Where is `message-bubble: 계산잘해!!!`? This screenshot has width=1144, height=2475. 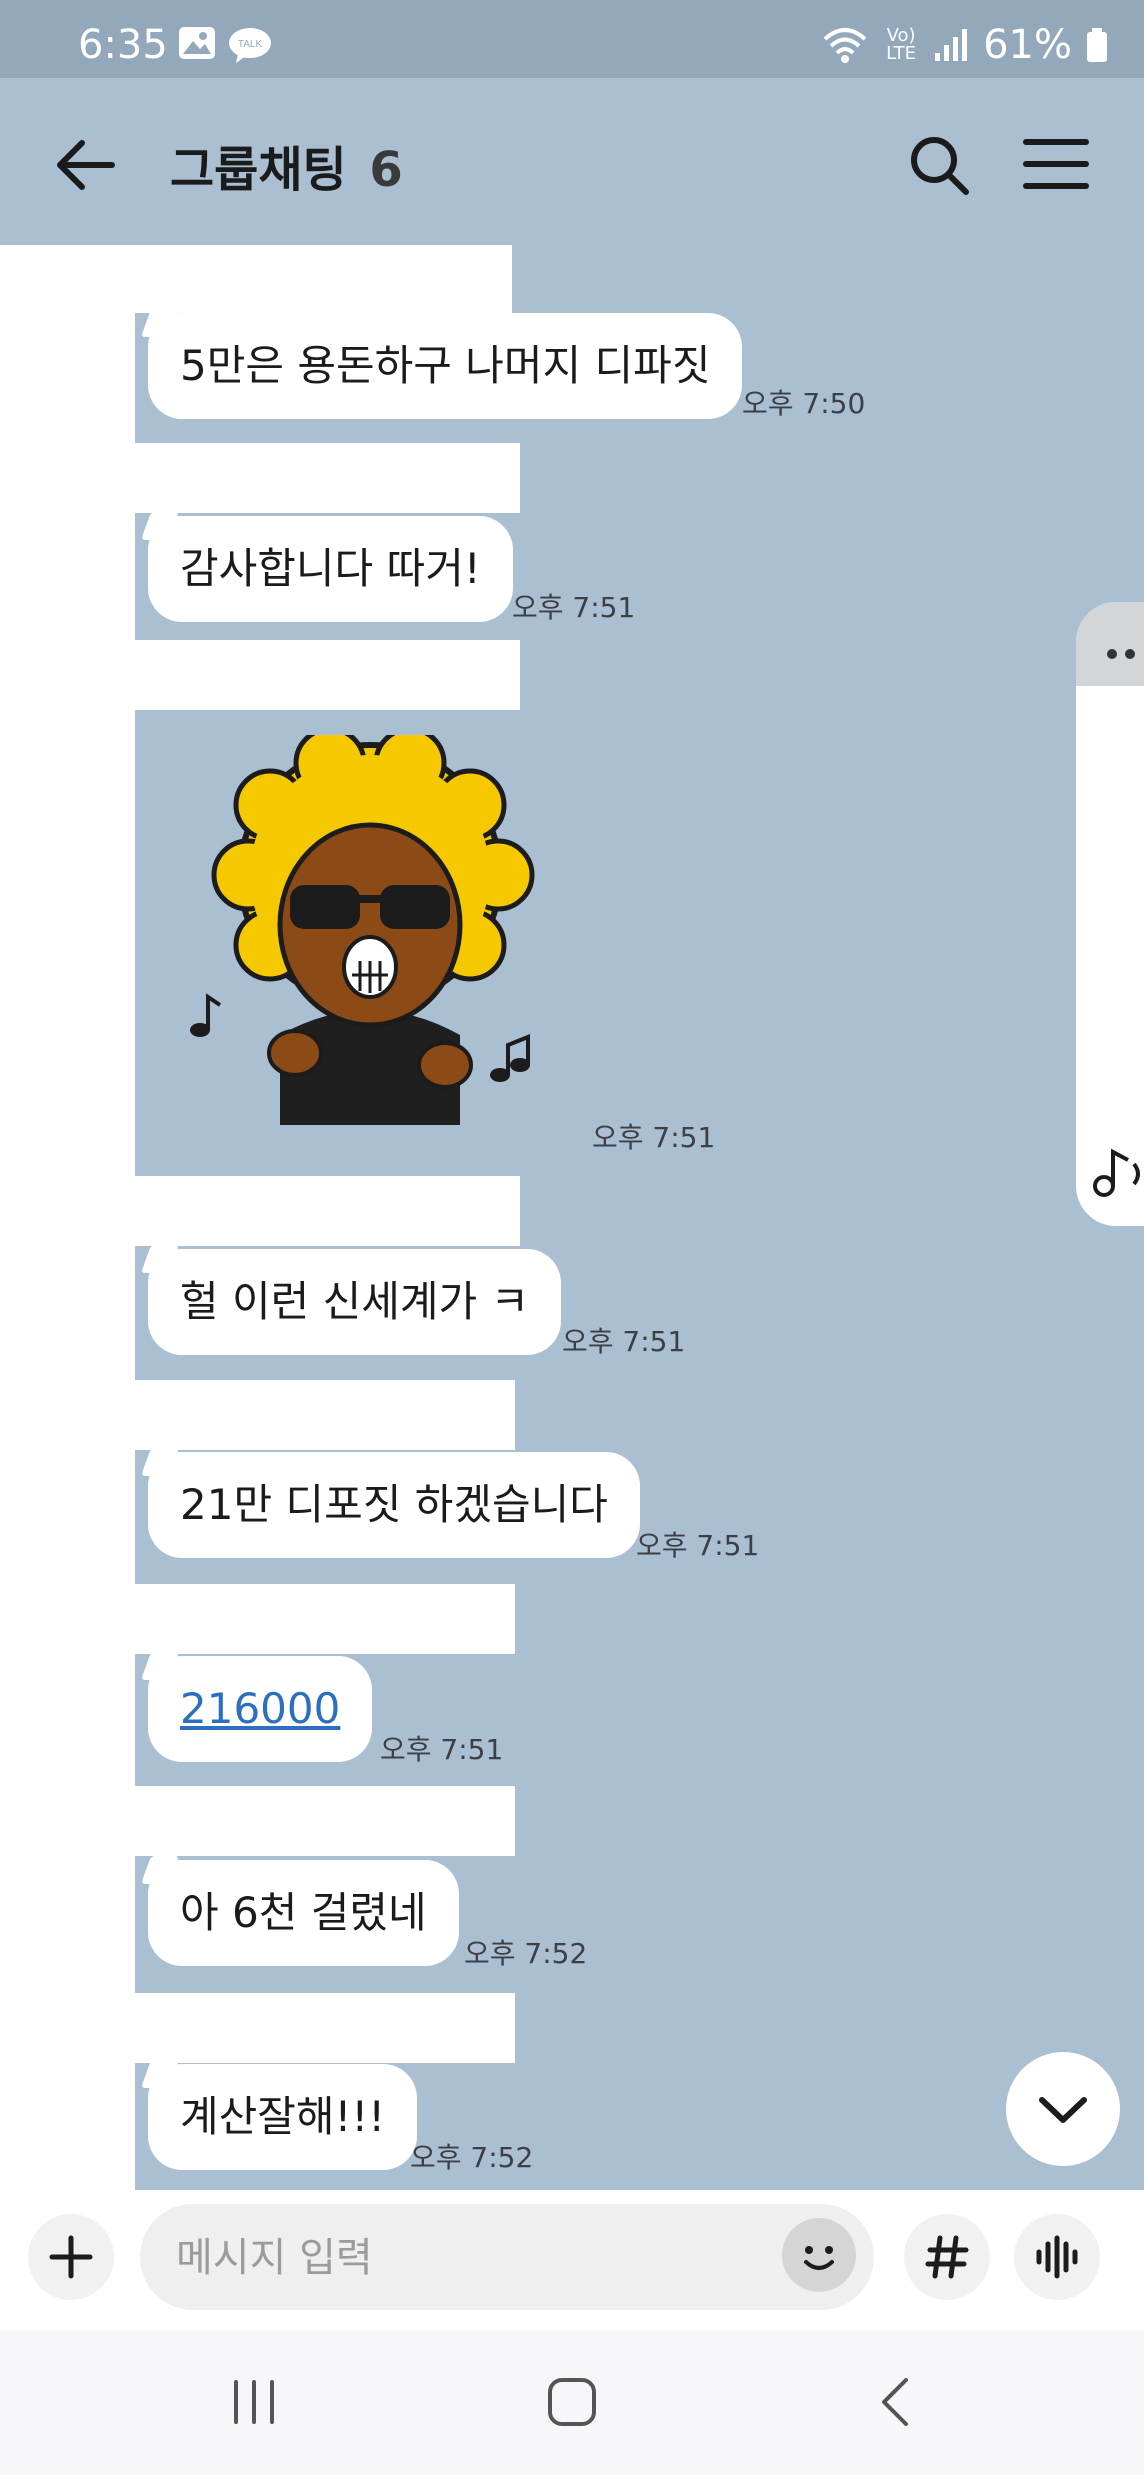 message-bubble: 계산잘해!!! is located at coordinates (283, 2117).